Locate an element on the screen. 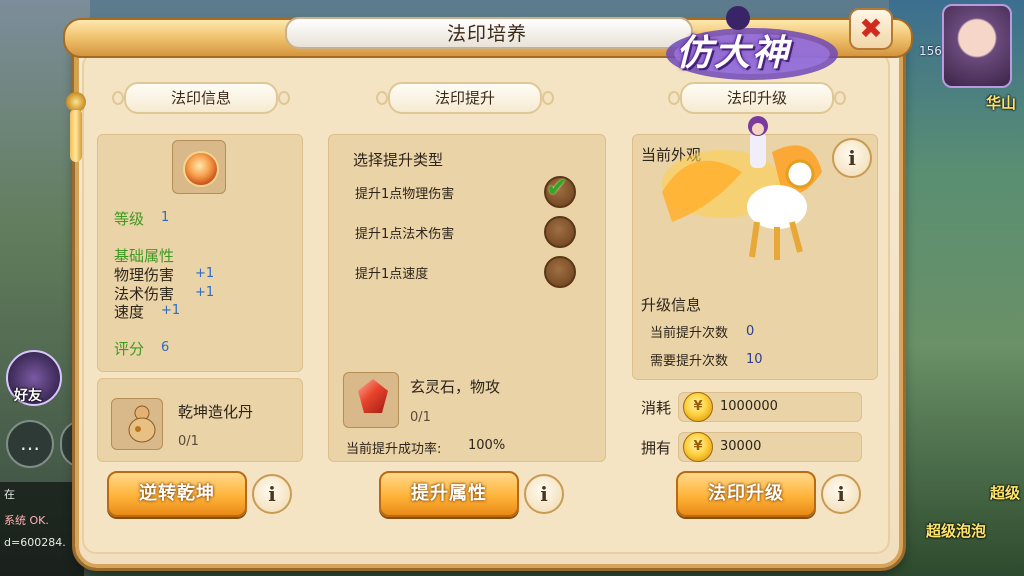  chat-line: d=600284. is located at coordinates (35, 542).